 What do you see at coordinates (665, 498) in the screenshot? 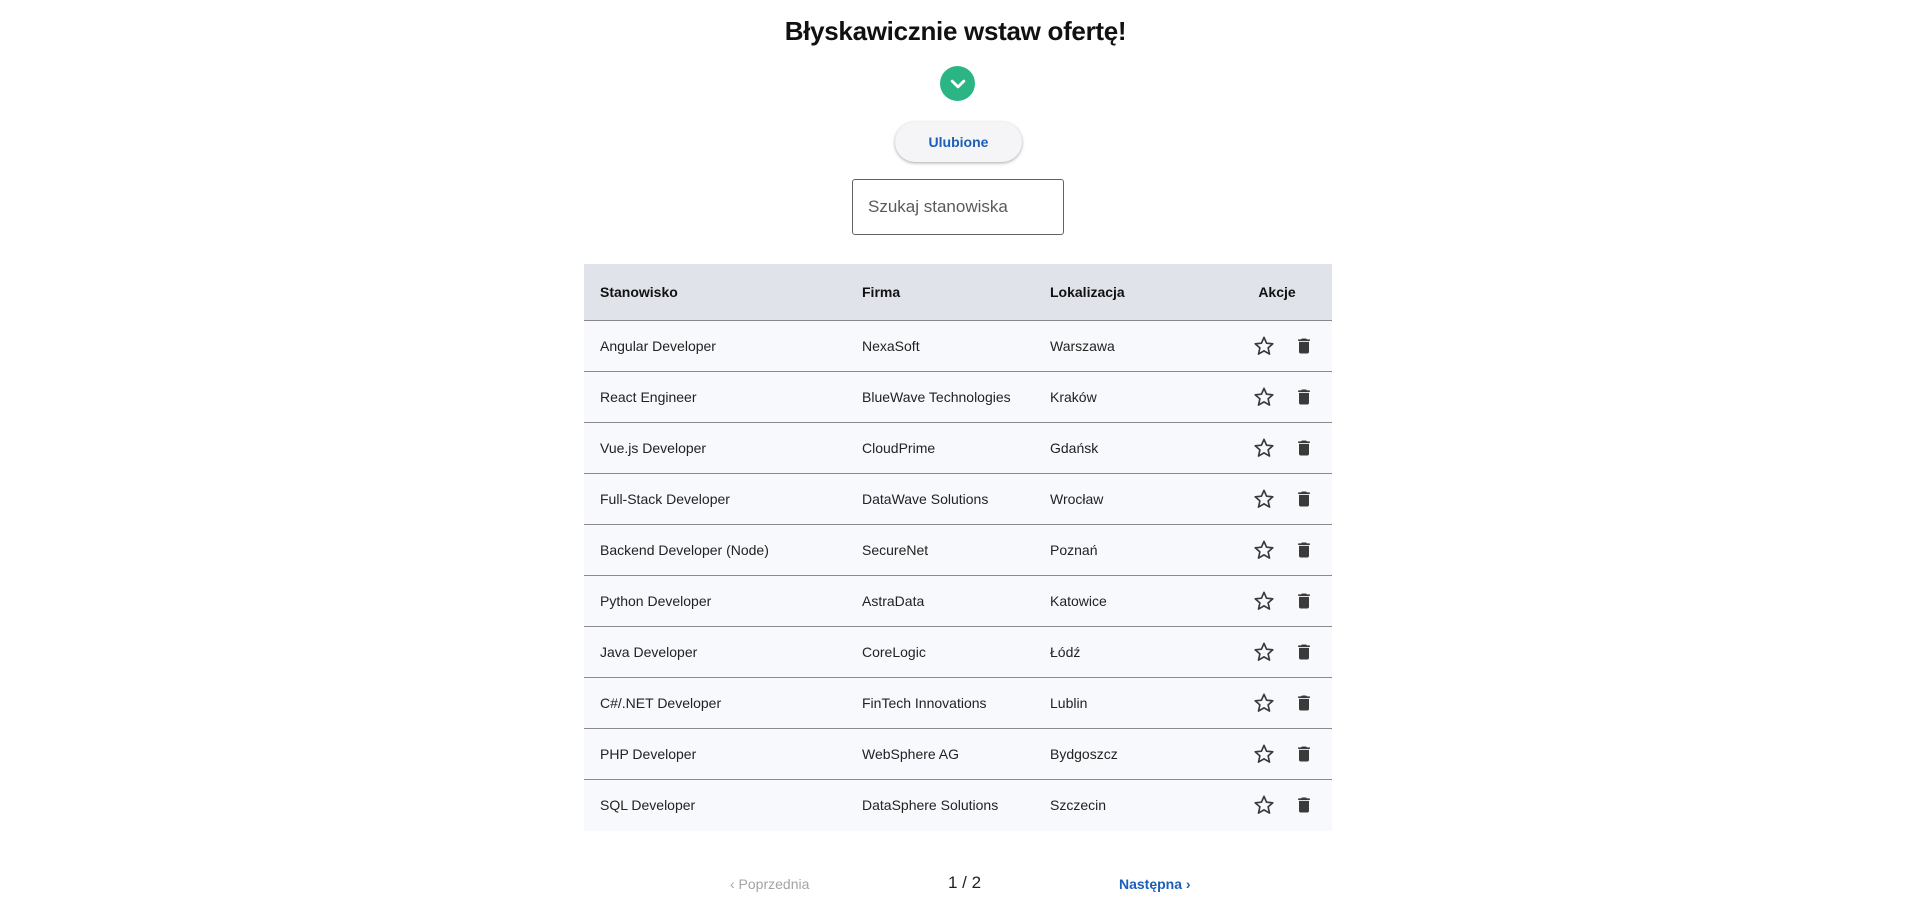
I see `cell-position: Full-Stack Developer` at bounding box center [665, 498].